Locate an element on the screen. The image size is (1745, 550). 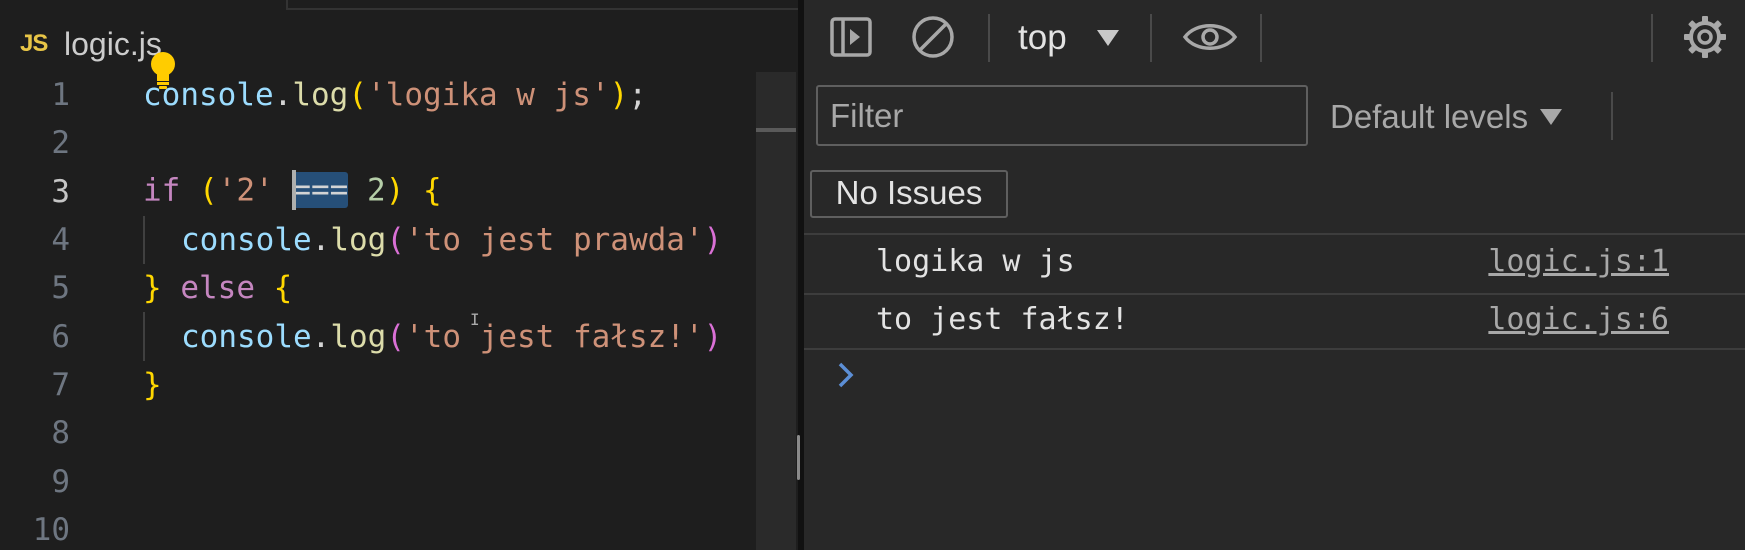
code-line: 7 } is located at coordinates (378, 385).